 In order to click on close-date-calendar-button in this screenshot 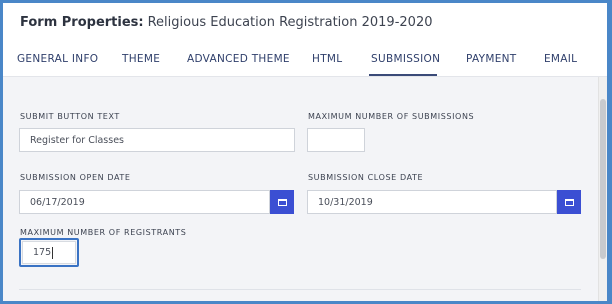, I will do `click(569, 202)`.